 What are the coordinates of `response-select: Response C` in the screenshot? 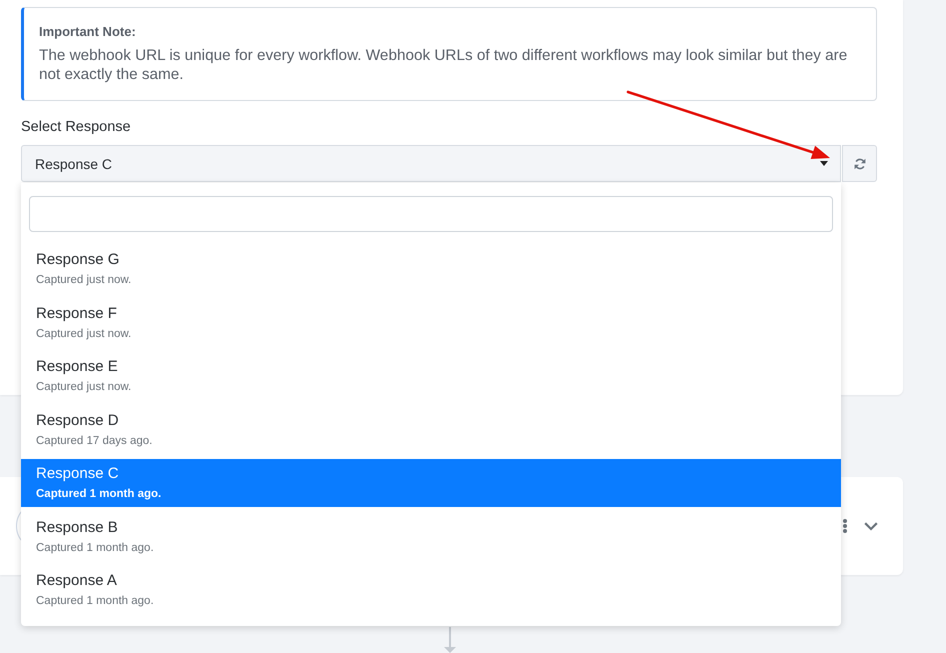 It's located at (431, 163).